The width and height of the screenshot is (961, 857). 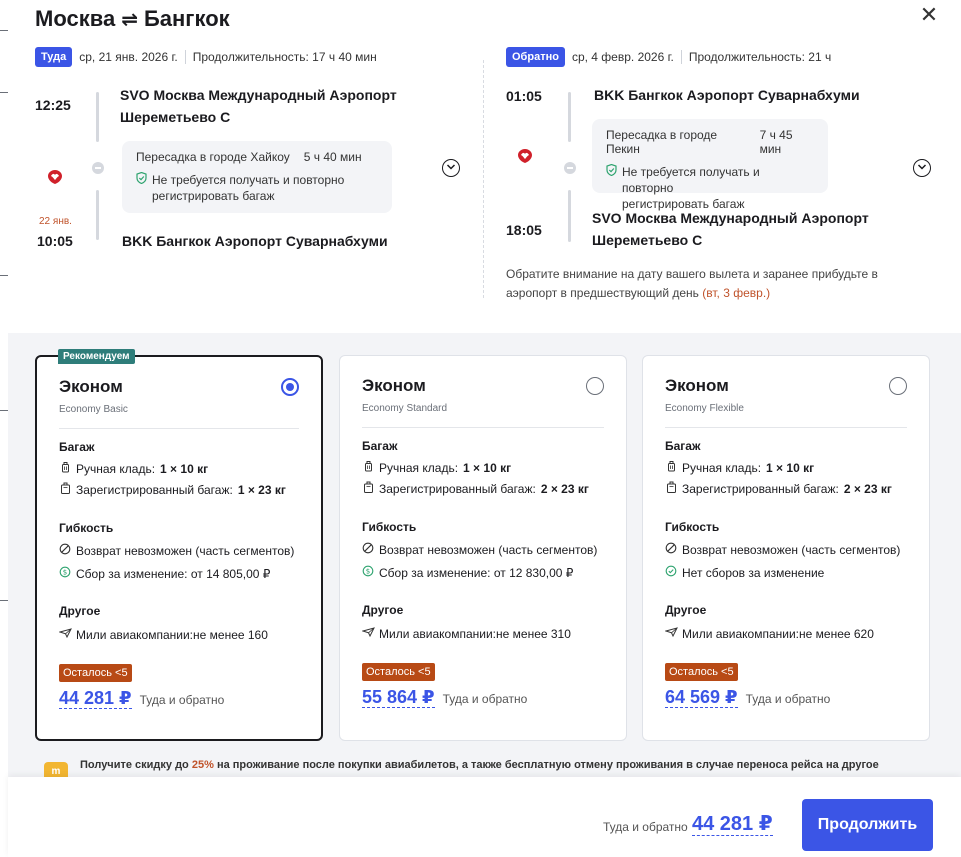 What do you see at coordinates (132, 19) in the screenshot?
I see `route-title: Москва ⇌ Бангкок` at bounding box center [132, 19].